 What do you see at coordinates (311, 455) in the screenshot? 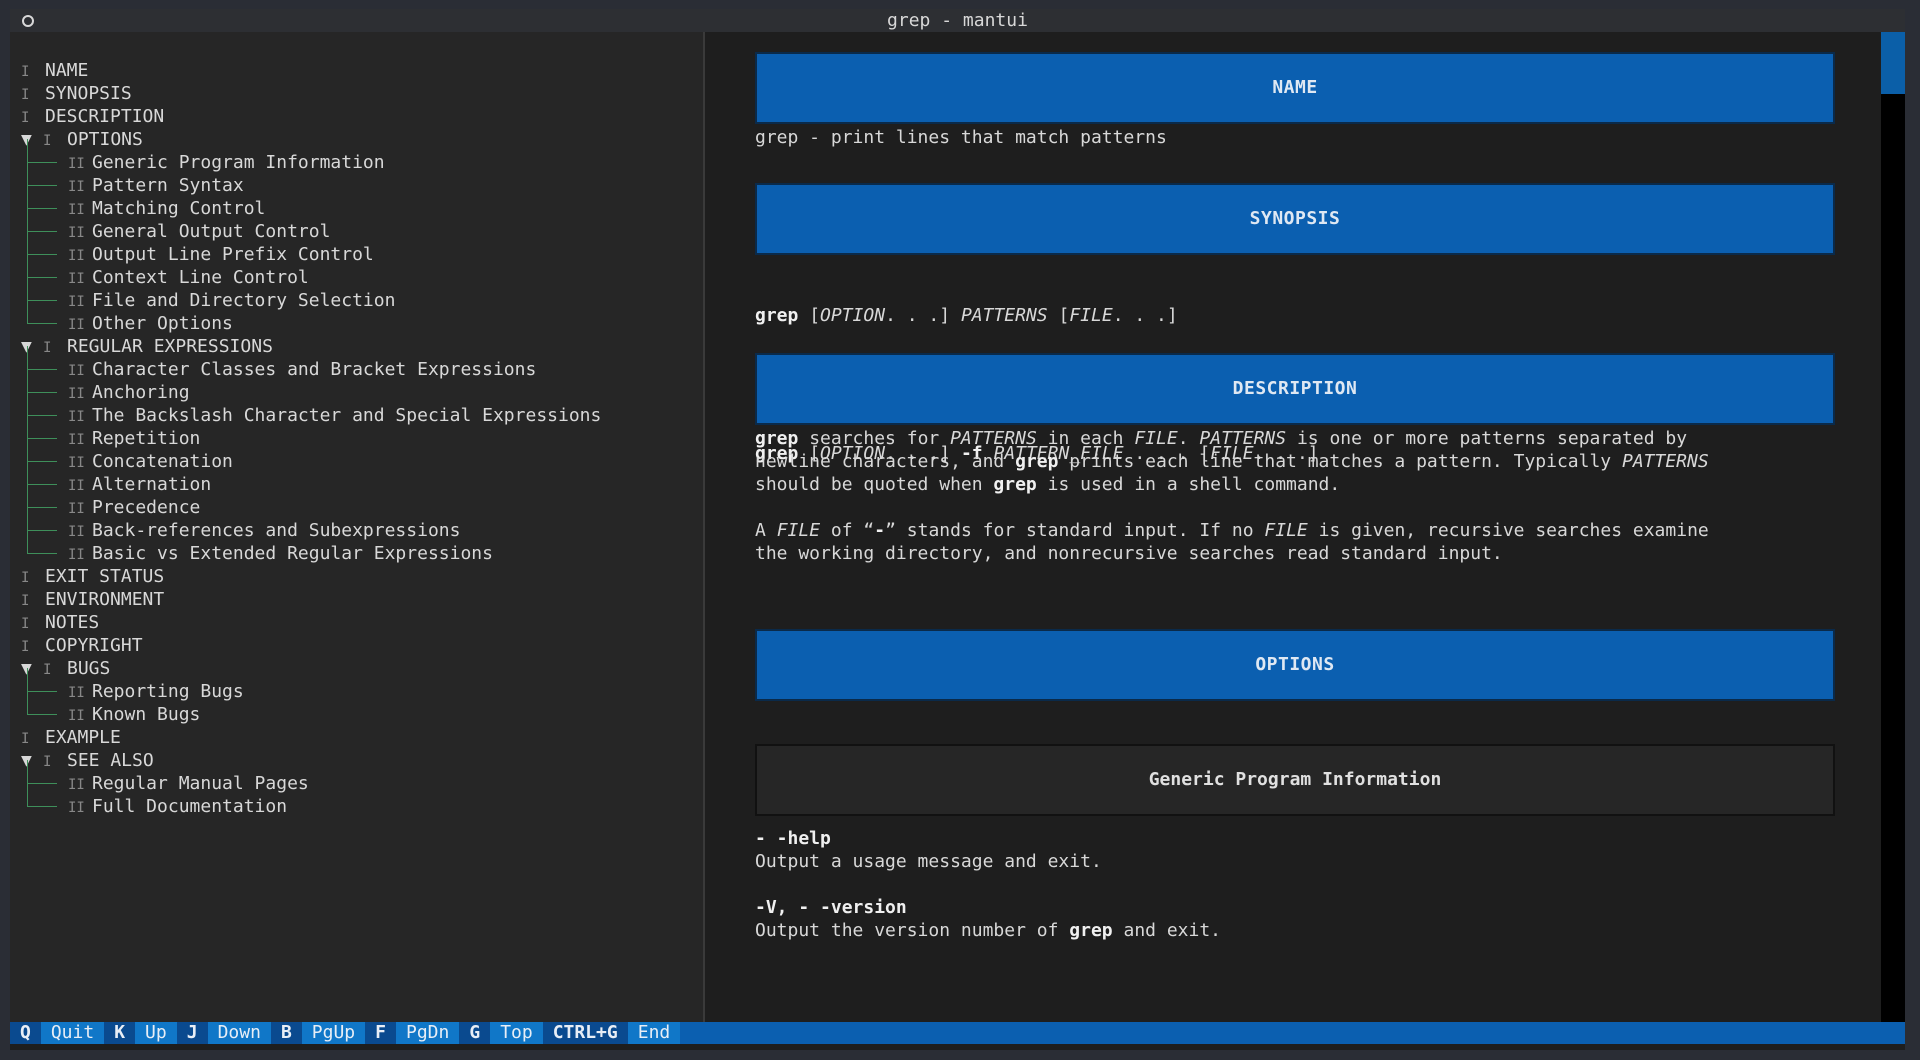
I see `toc-subsection: II Concatenation` at bounding box center [311, 455].